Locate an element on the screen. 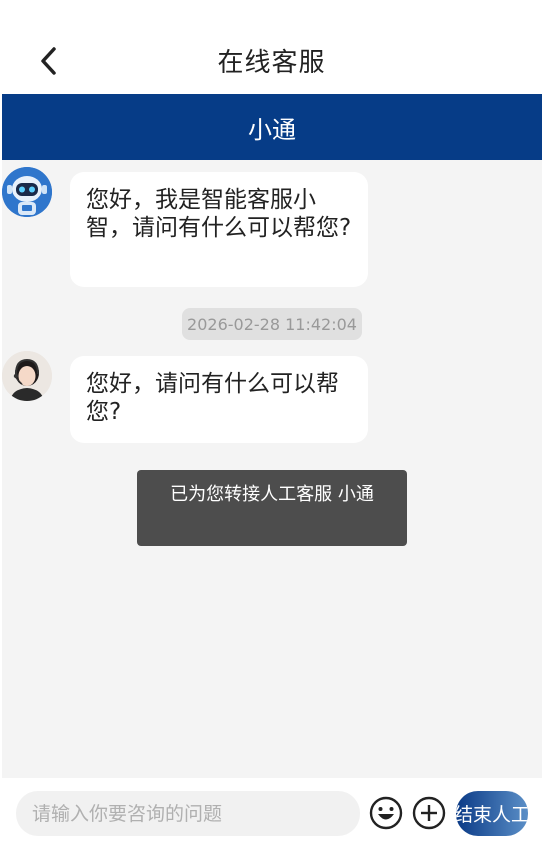  emoji-icon is located at coordinates (386, 813).